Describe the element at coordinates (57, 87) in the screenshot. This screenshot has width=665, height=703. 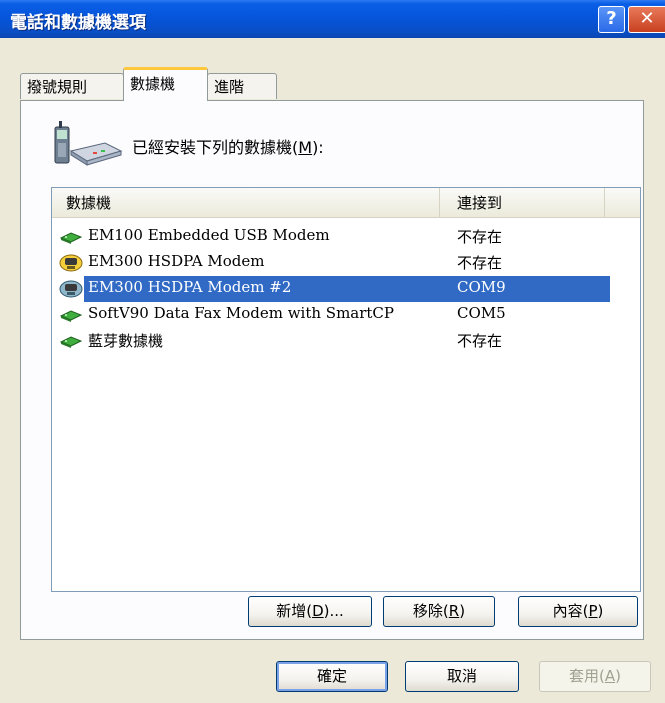
I see `tab-label: 撥號規則` at that location.